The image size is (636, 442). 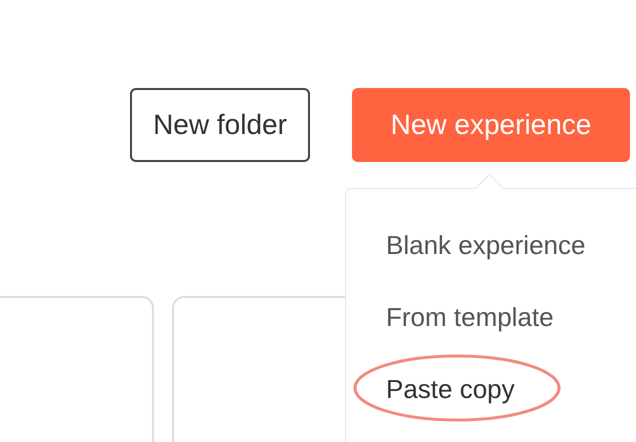 I want to click on menu-item: From template, so click(x=470, y=317).